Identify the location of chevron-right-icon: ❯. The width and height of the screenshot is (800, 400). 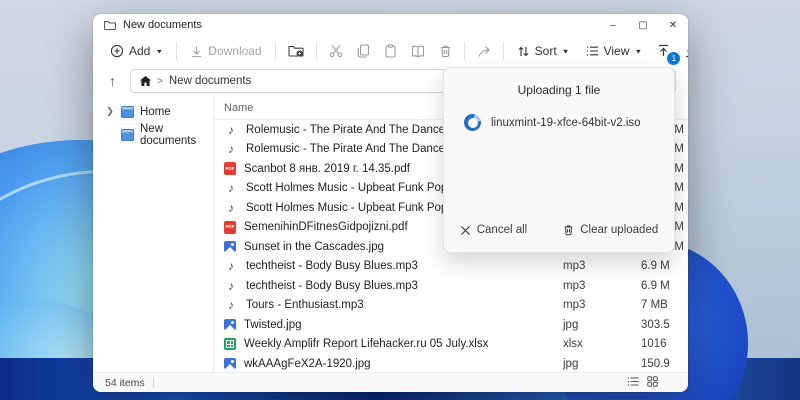
(110, 111).